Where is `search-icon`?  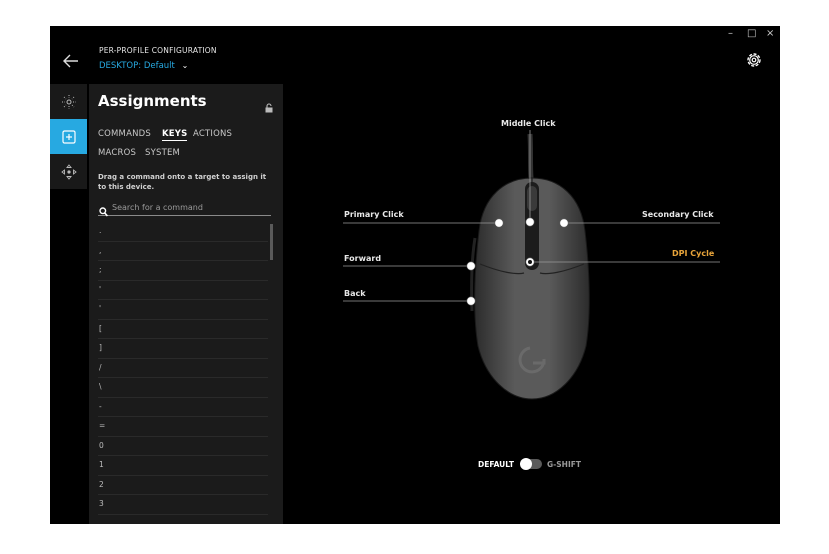
search-icon is located at coordinates (104, 211).